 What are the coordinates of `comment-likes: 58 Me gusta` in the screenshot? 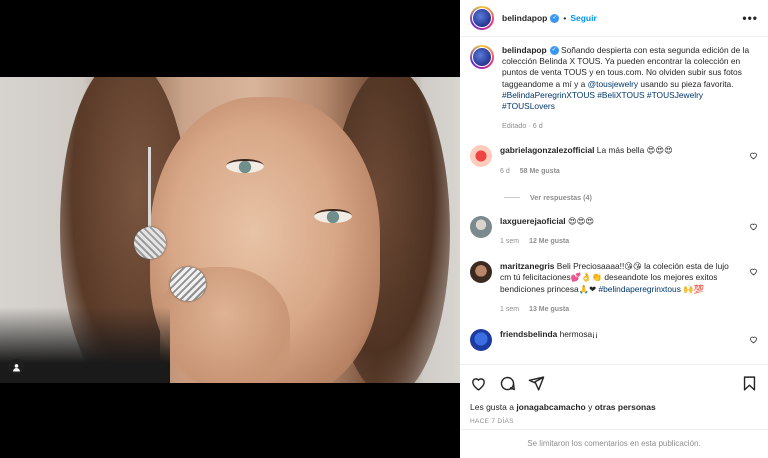 It's located at (540, 171).